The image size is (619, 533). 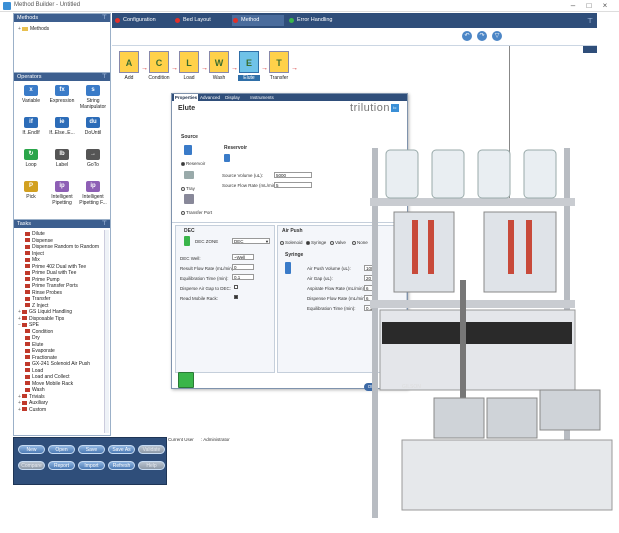 I want to click on task-label: Dispense Random to Random, so click(x=65, y=247).